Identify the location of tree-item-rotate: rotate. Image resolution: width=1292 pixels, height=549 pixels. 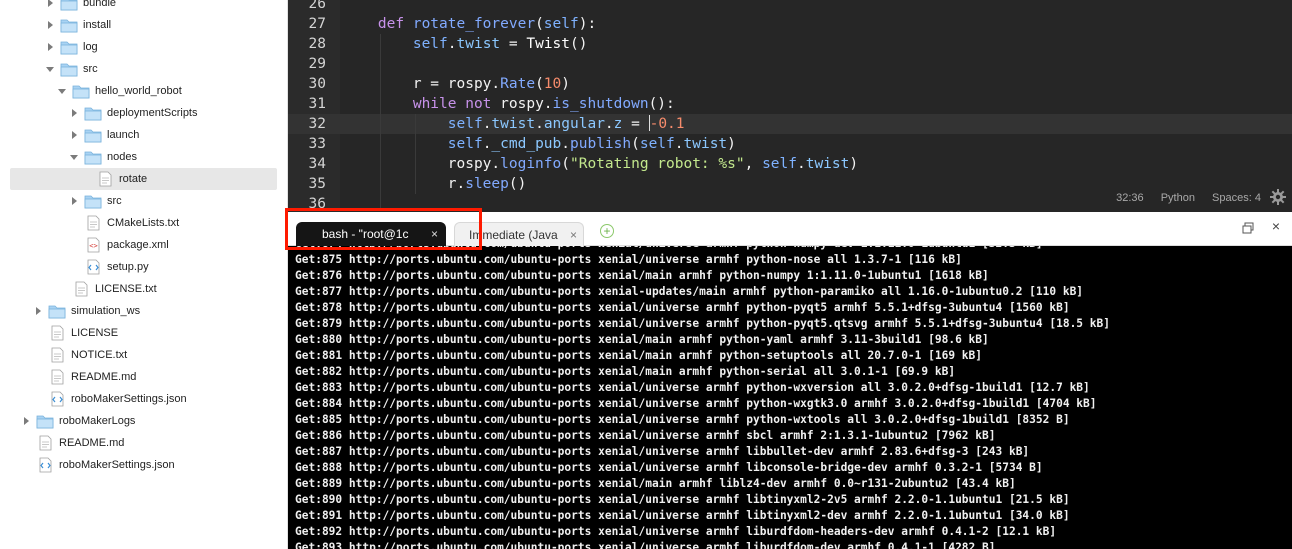
(143, 179).